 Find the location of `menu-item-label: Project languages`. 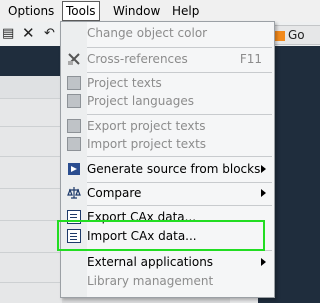

menu-item-label: Project languages is located at coordinates (140, 101).